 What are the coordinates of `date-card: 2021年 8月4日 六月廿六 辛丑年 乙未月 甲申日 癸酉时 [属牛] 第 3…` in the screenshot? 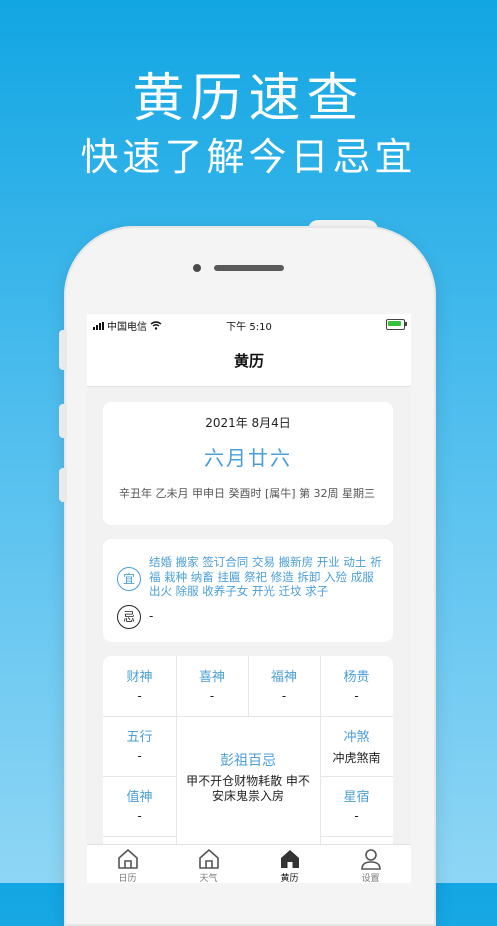 It's located at (248, 463).